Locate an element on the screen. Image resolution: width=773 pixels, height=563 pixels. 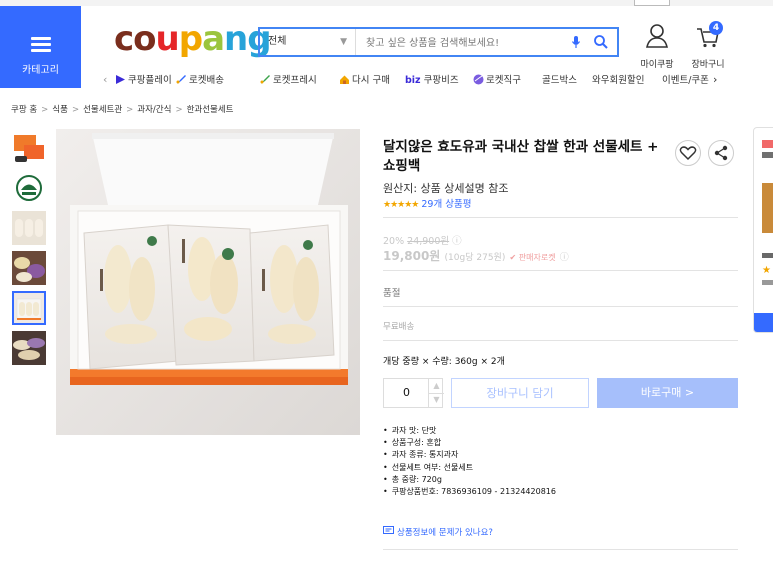
thumbnail-2-haccp is located at coordinates (29, 188).